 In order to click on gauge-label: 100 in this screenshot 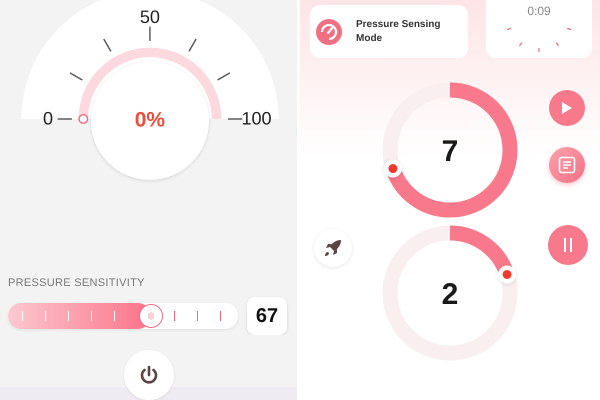, I will do `click(256, 118)`.